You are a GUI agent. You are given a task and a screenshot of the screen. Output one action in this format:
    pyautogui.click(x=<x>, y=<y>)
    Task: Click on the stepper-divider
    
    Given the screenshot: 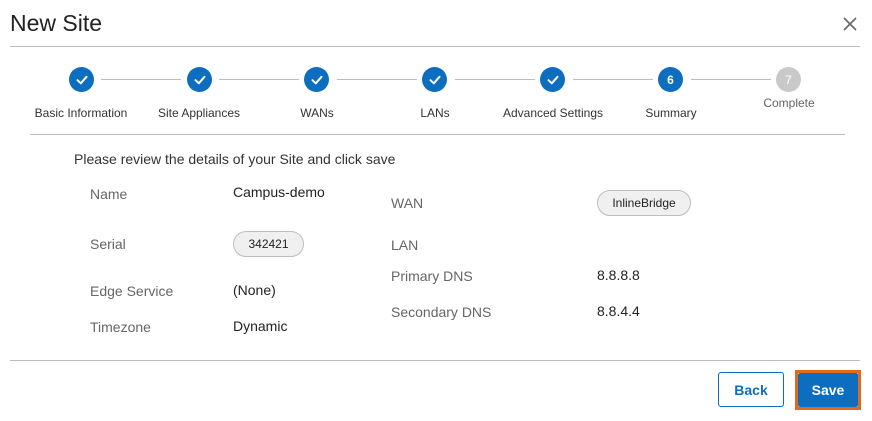 What is the action you would take?
    pyautogui.click(x=437, y=134)
    